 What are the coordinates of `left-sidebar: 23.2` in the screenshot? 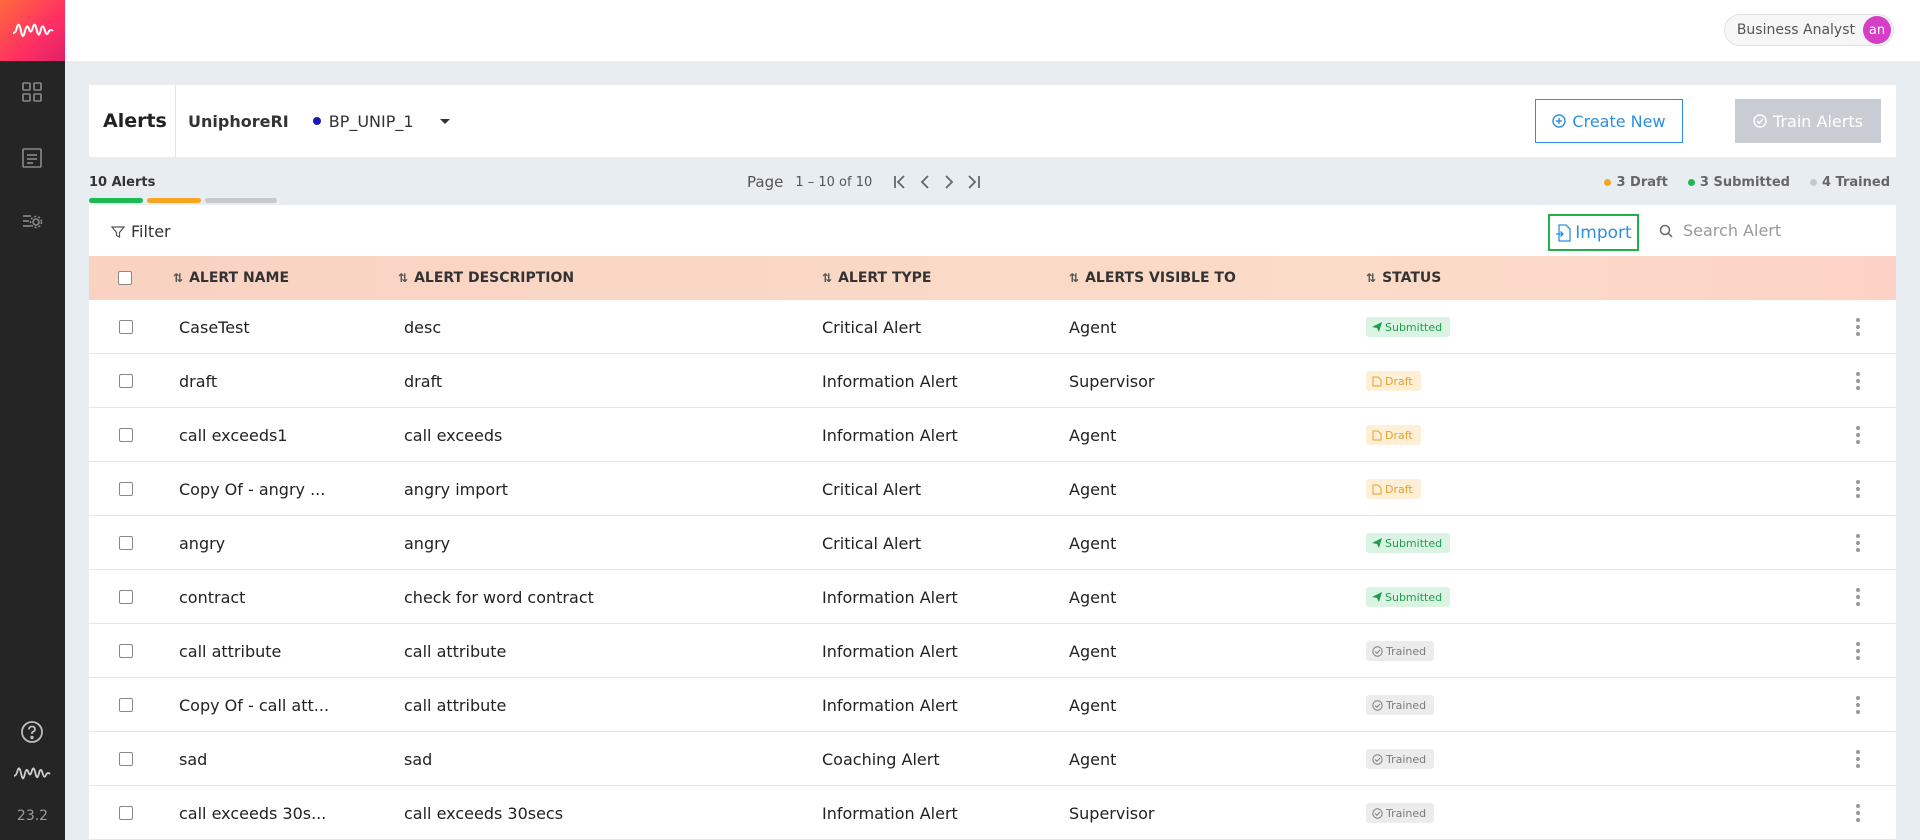 It's located at (32, 420).